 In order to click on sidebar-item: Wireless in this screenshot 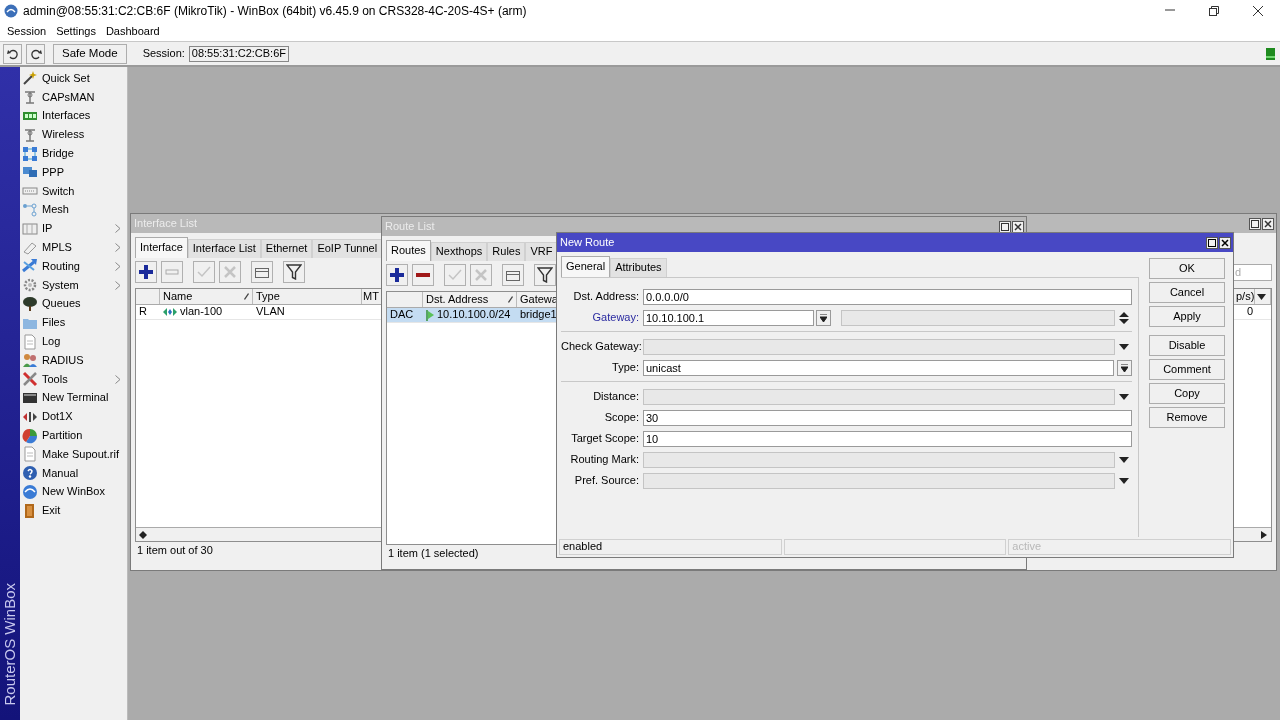, I will do `click(73, 135)`.